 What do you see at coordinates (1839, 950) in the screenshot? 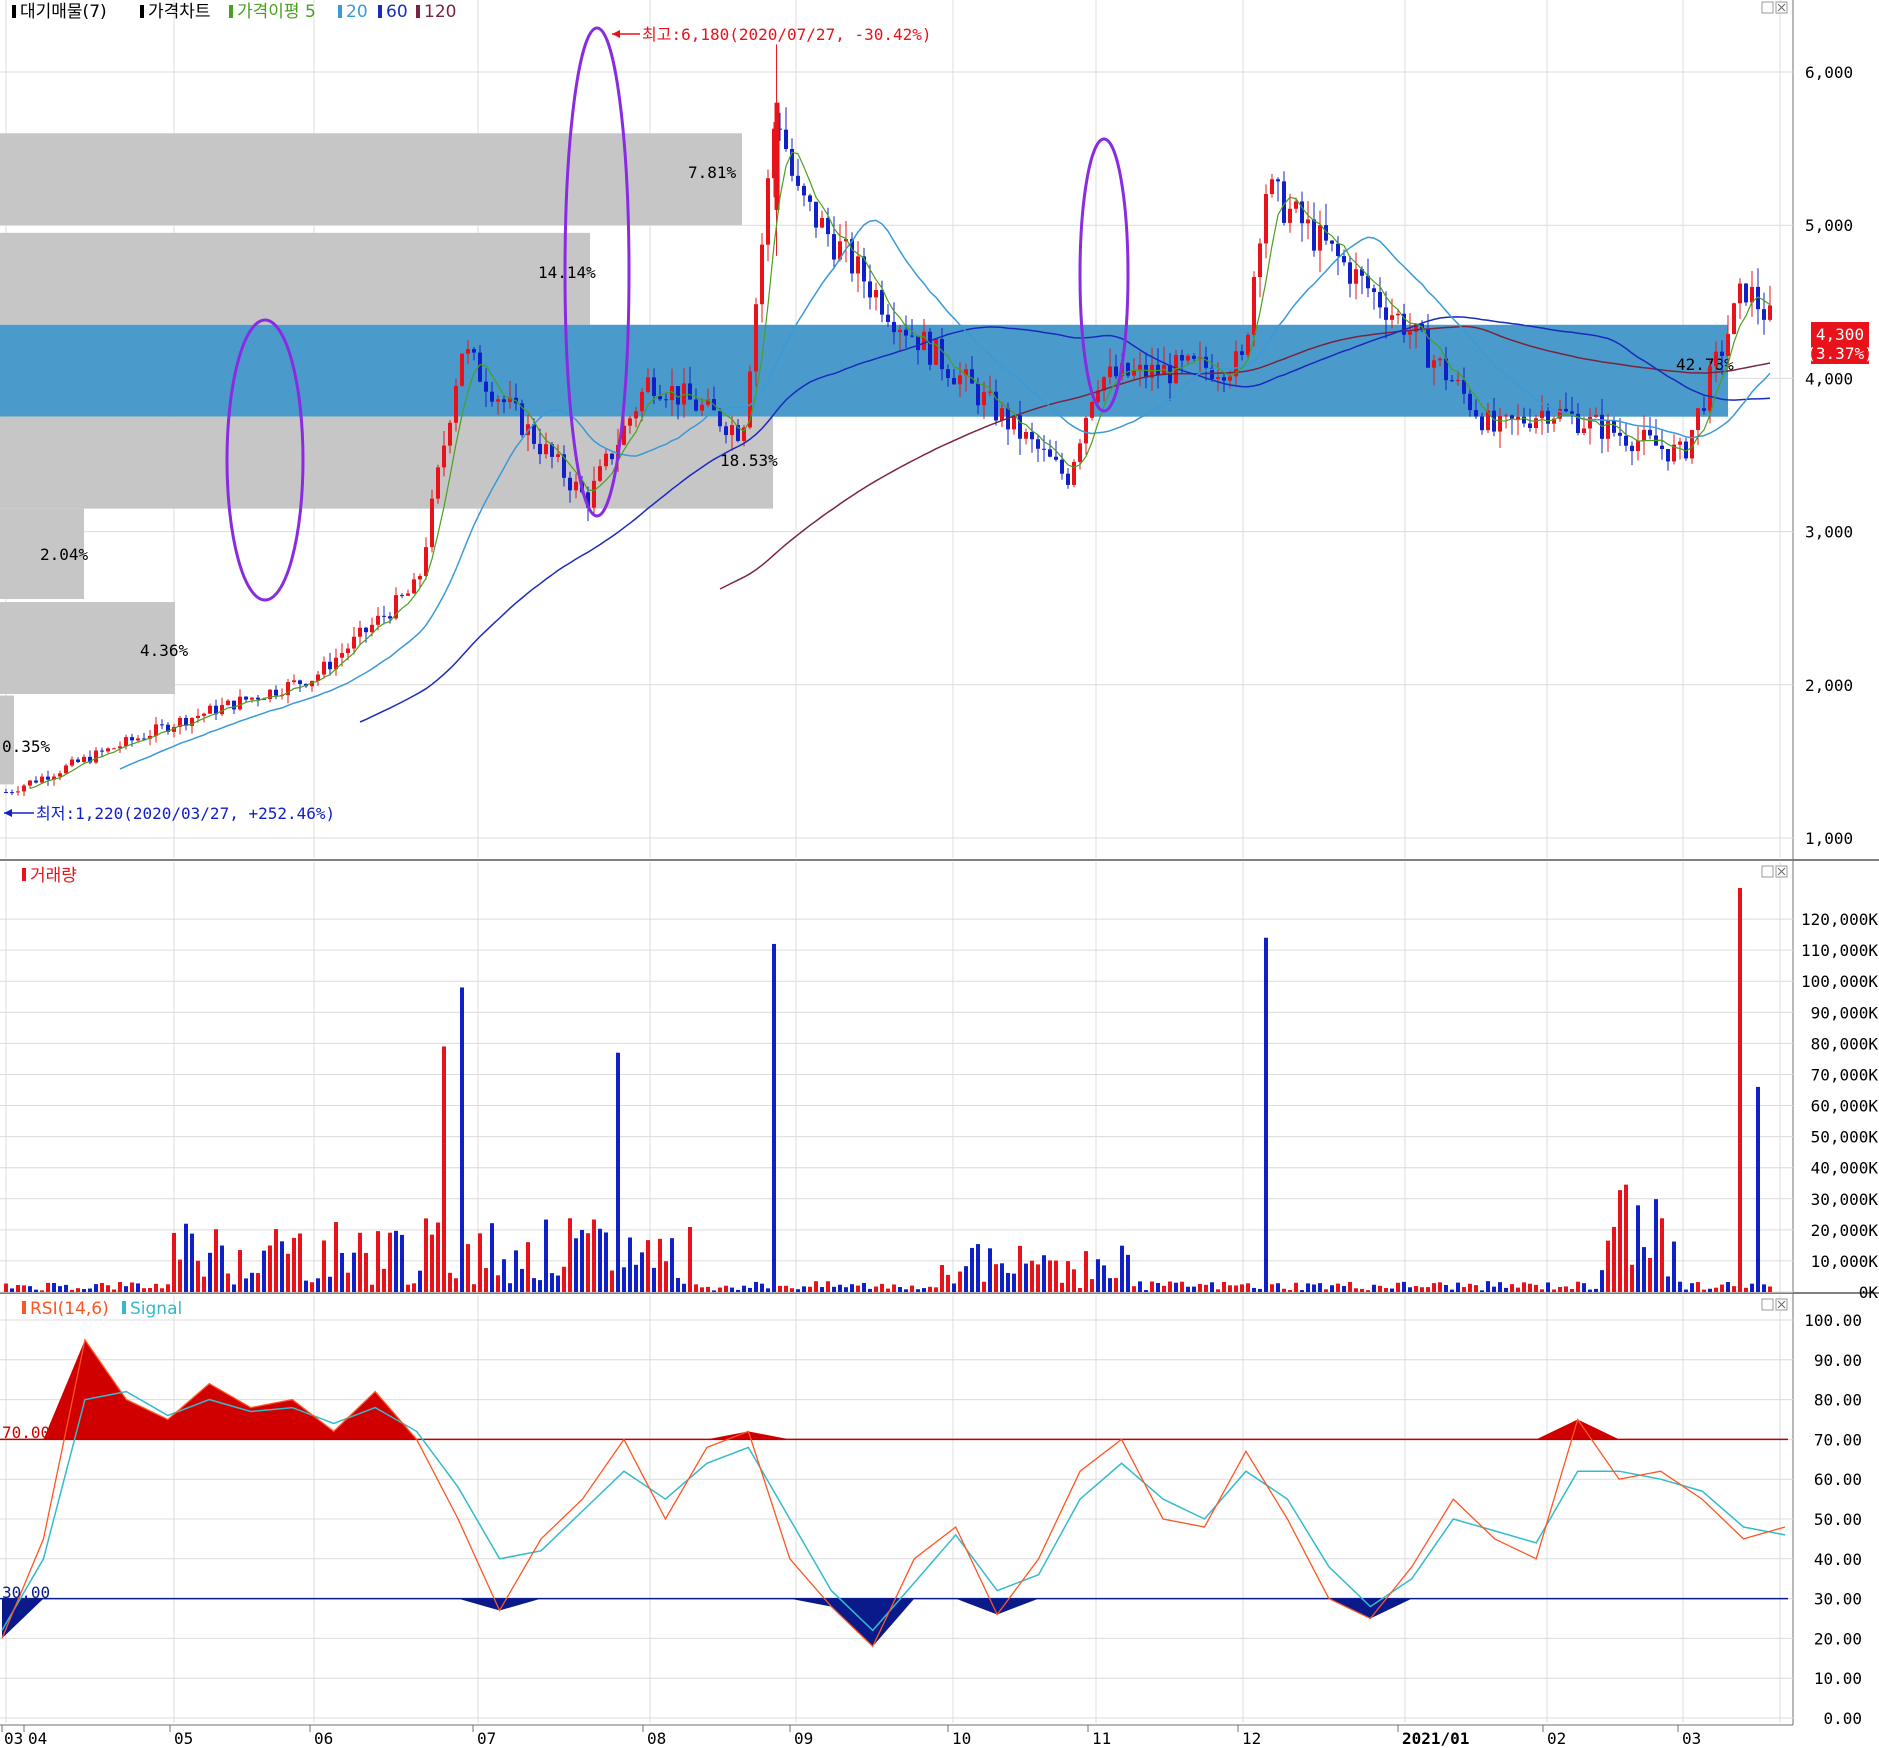
I see `volume-tick-label: 110,000K` at bounding box center [1839, 950].